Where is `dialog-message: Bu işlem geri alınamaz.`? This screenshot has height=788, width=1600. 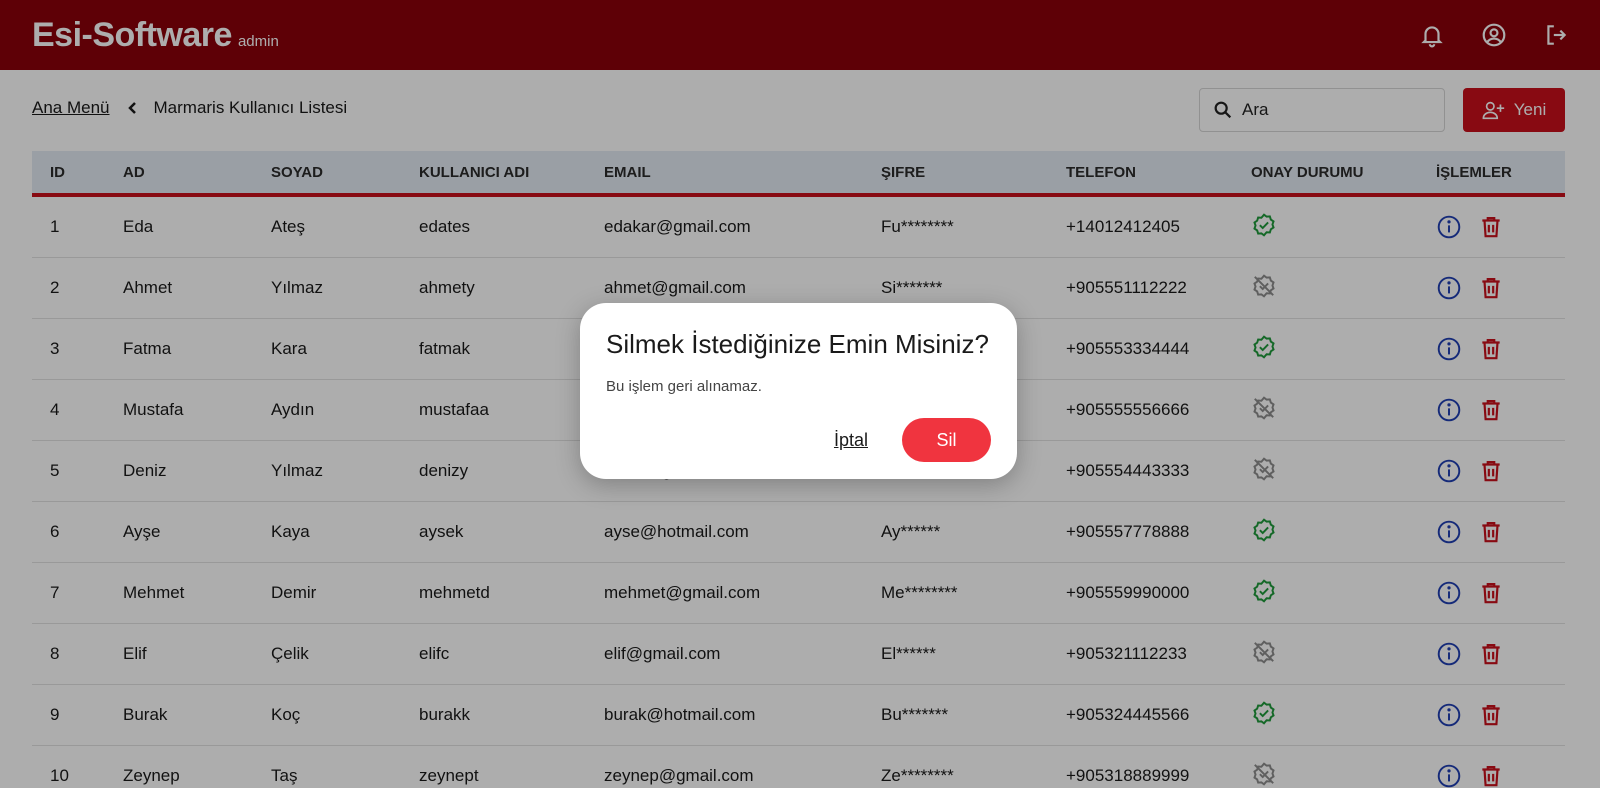 dialog-message: Bu işlem geri alınamaz. is located at coordinates (684, 386).